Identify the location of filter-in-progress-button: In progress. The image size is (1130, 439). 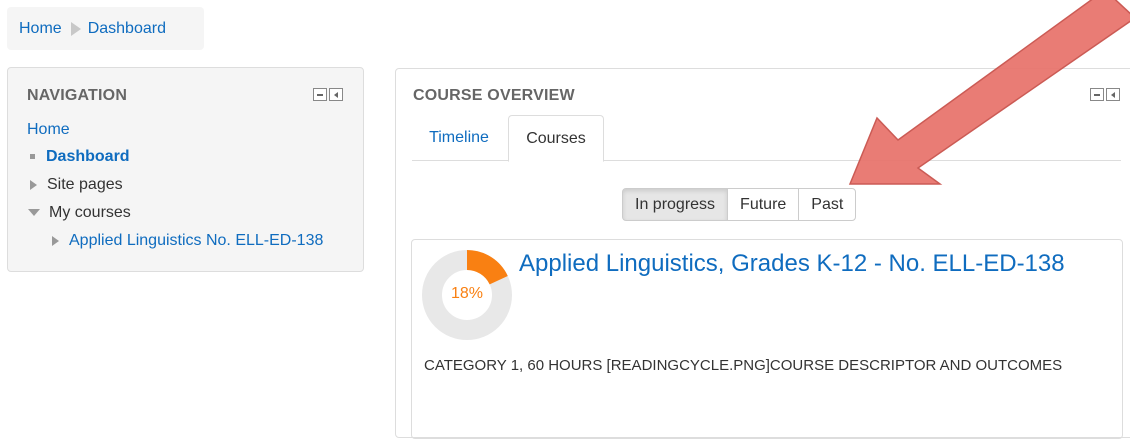
(675, 204).